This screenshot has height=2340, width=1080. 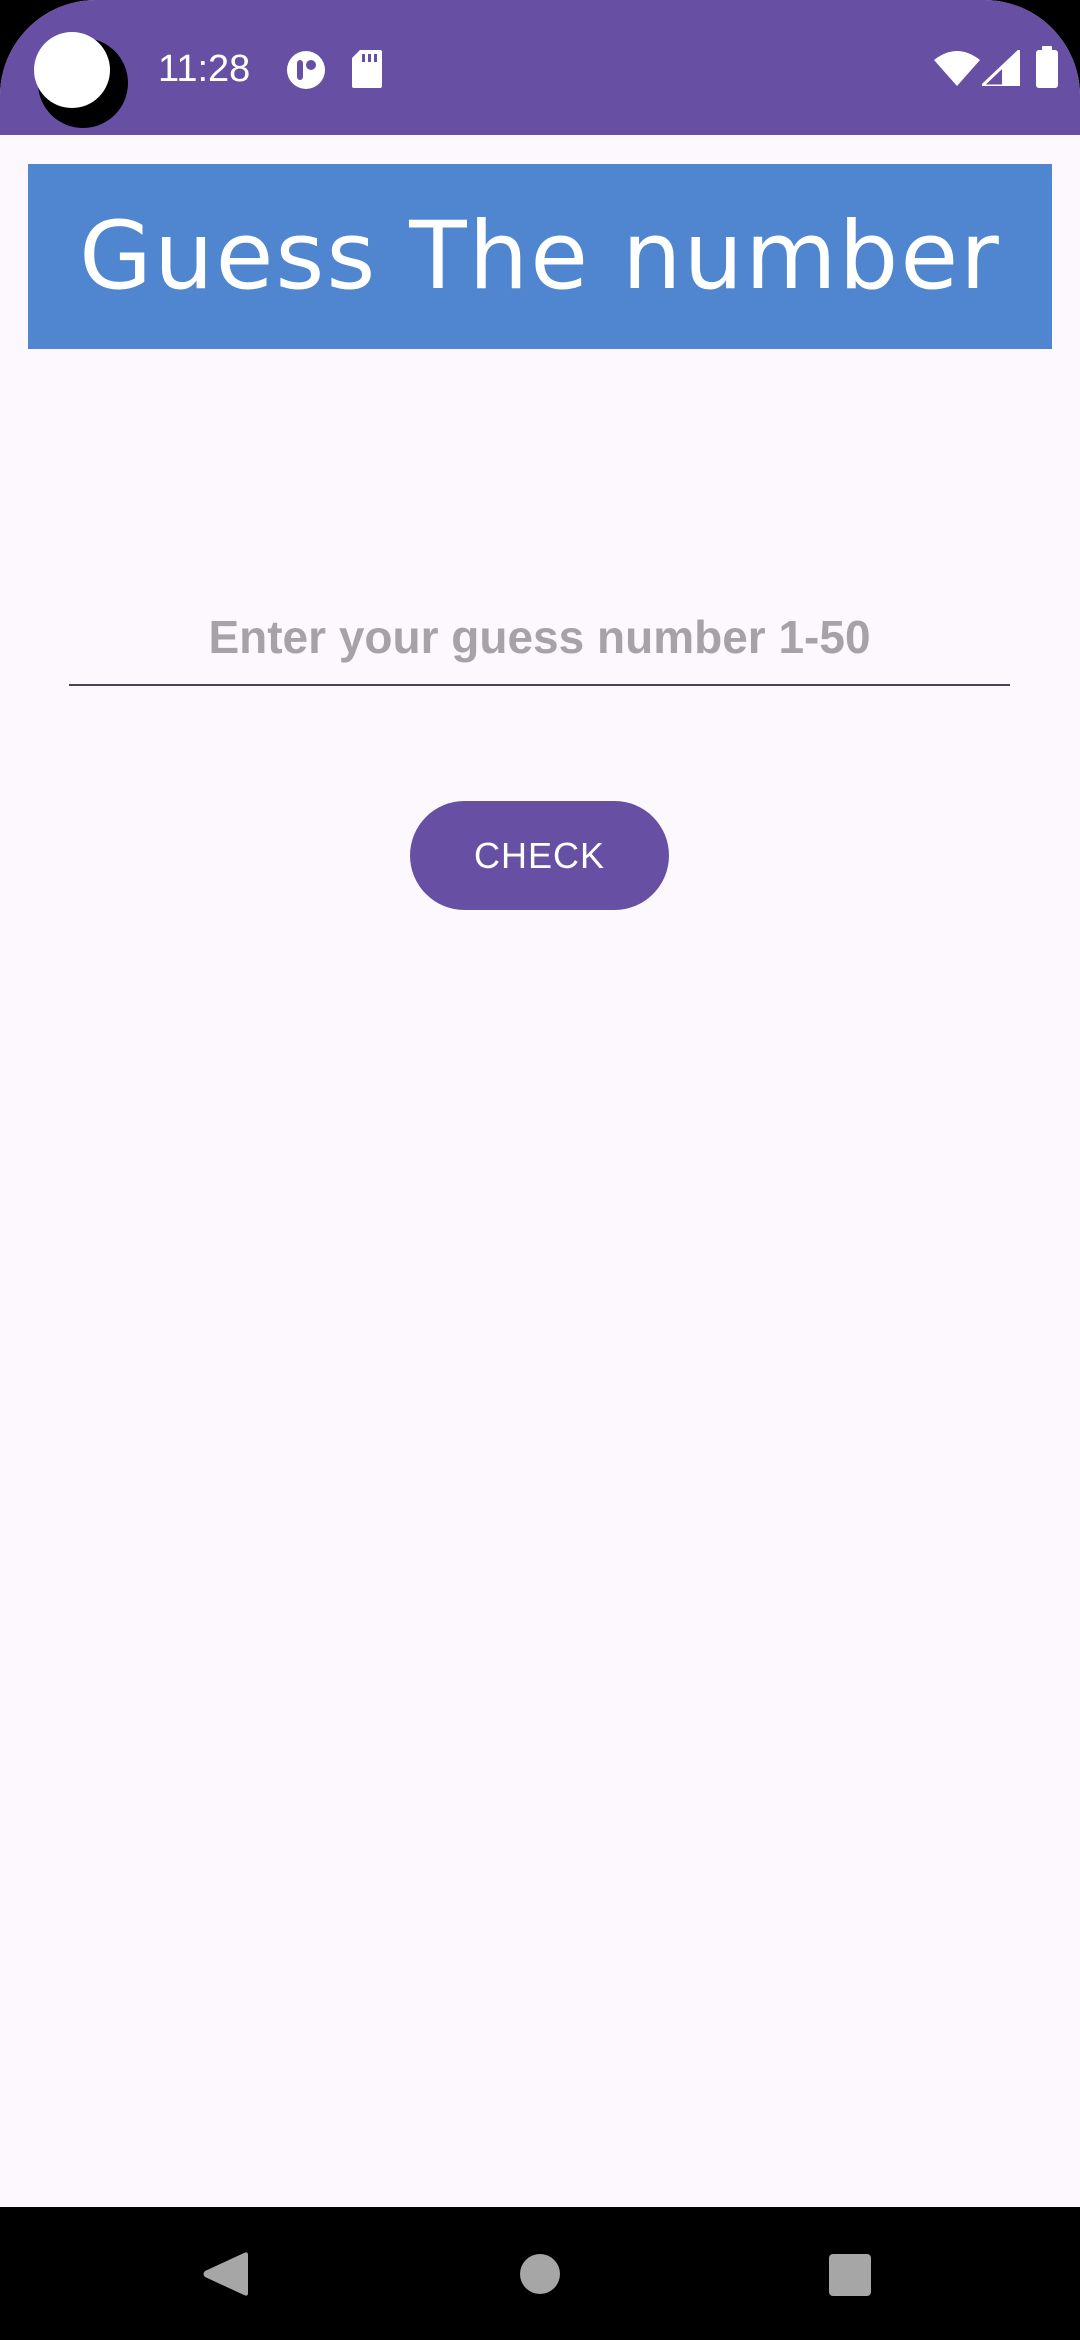 I want to click on page-title: Guess The number, so click(x=540, y=256).